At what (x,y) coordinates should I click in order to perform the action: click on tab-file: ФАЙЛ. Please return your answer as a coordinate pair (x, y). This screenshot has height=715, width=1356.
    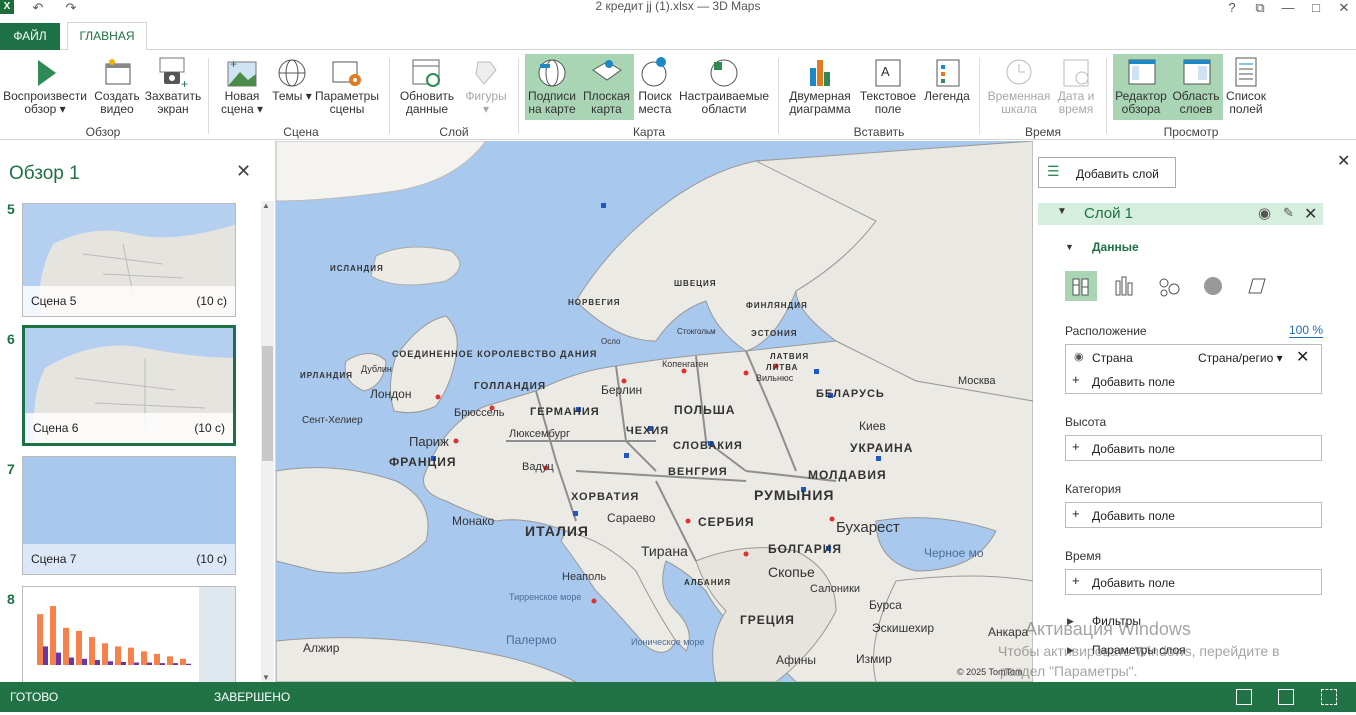
    Looking at the image, I should click on (30, 36).